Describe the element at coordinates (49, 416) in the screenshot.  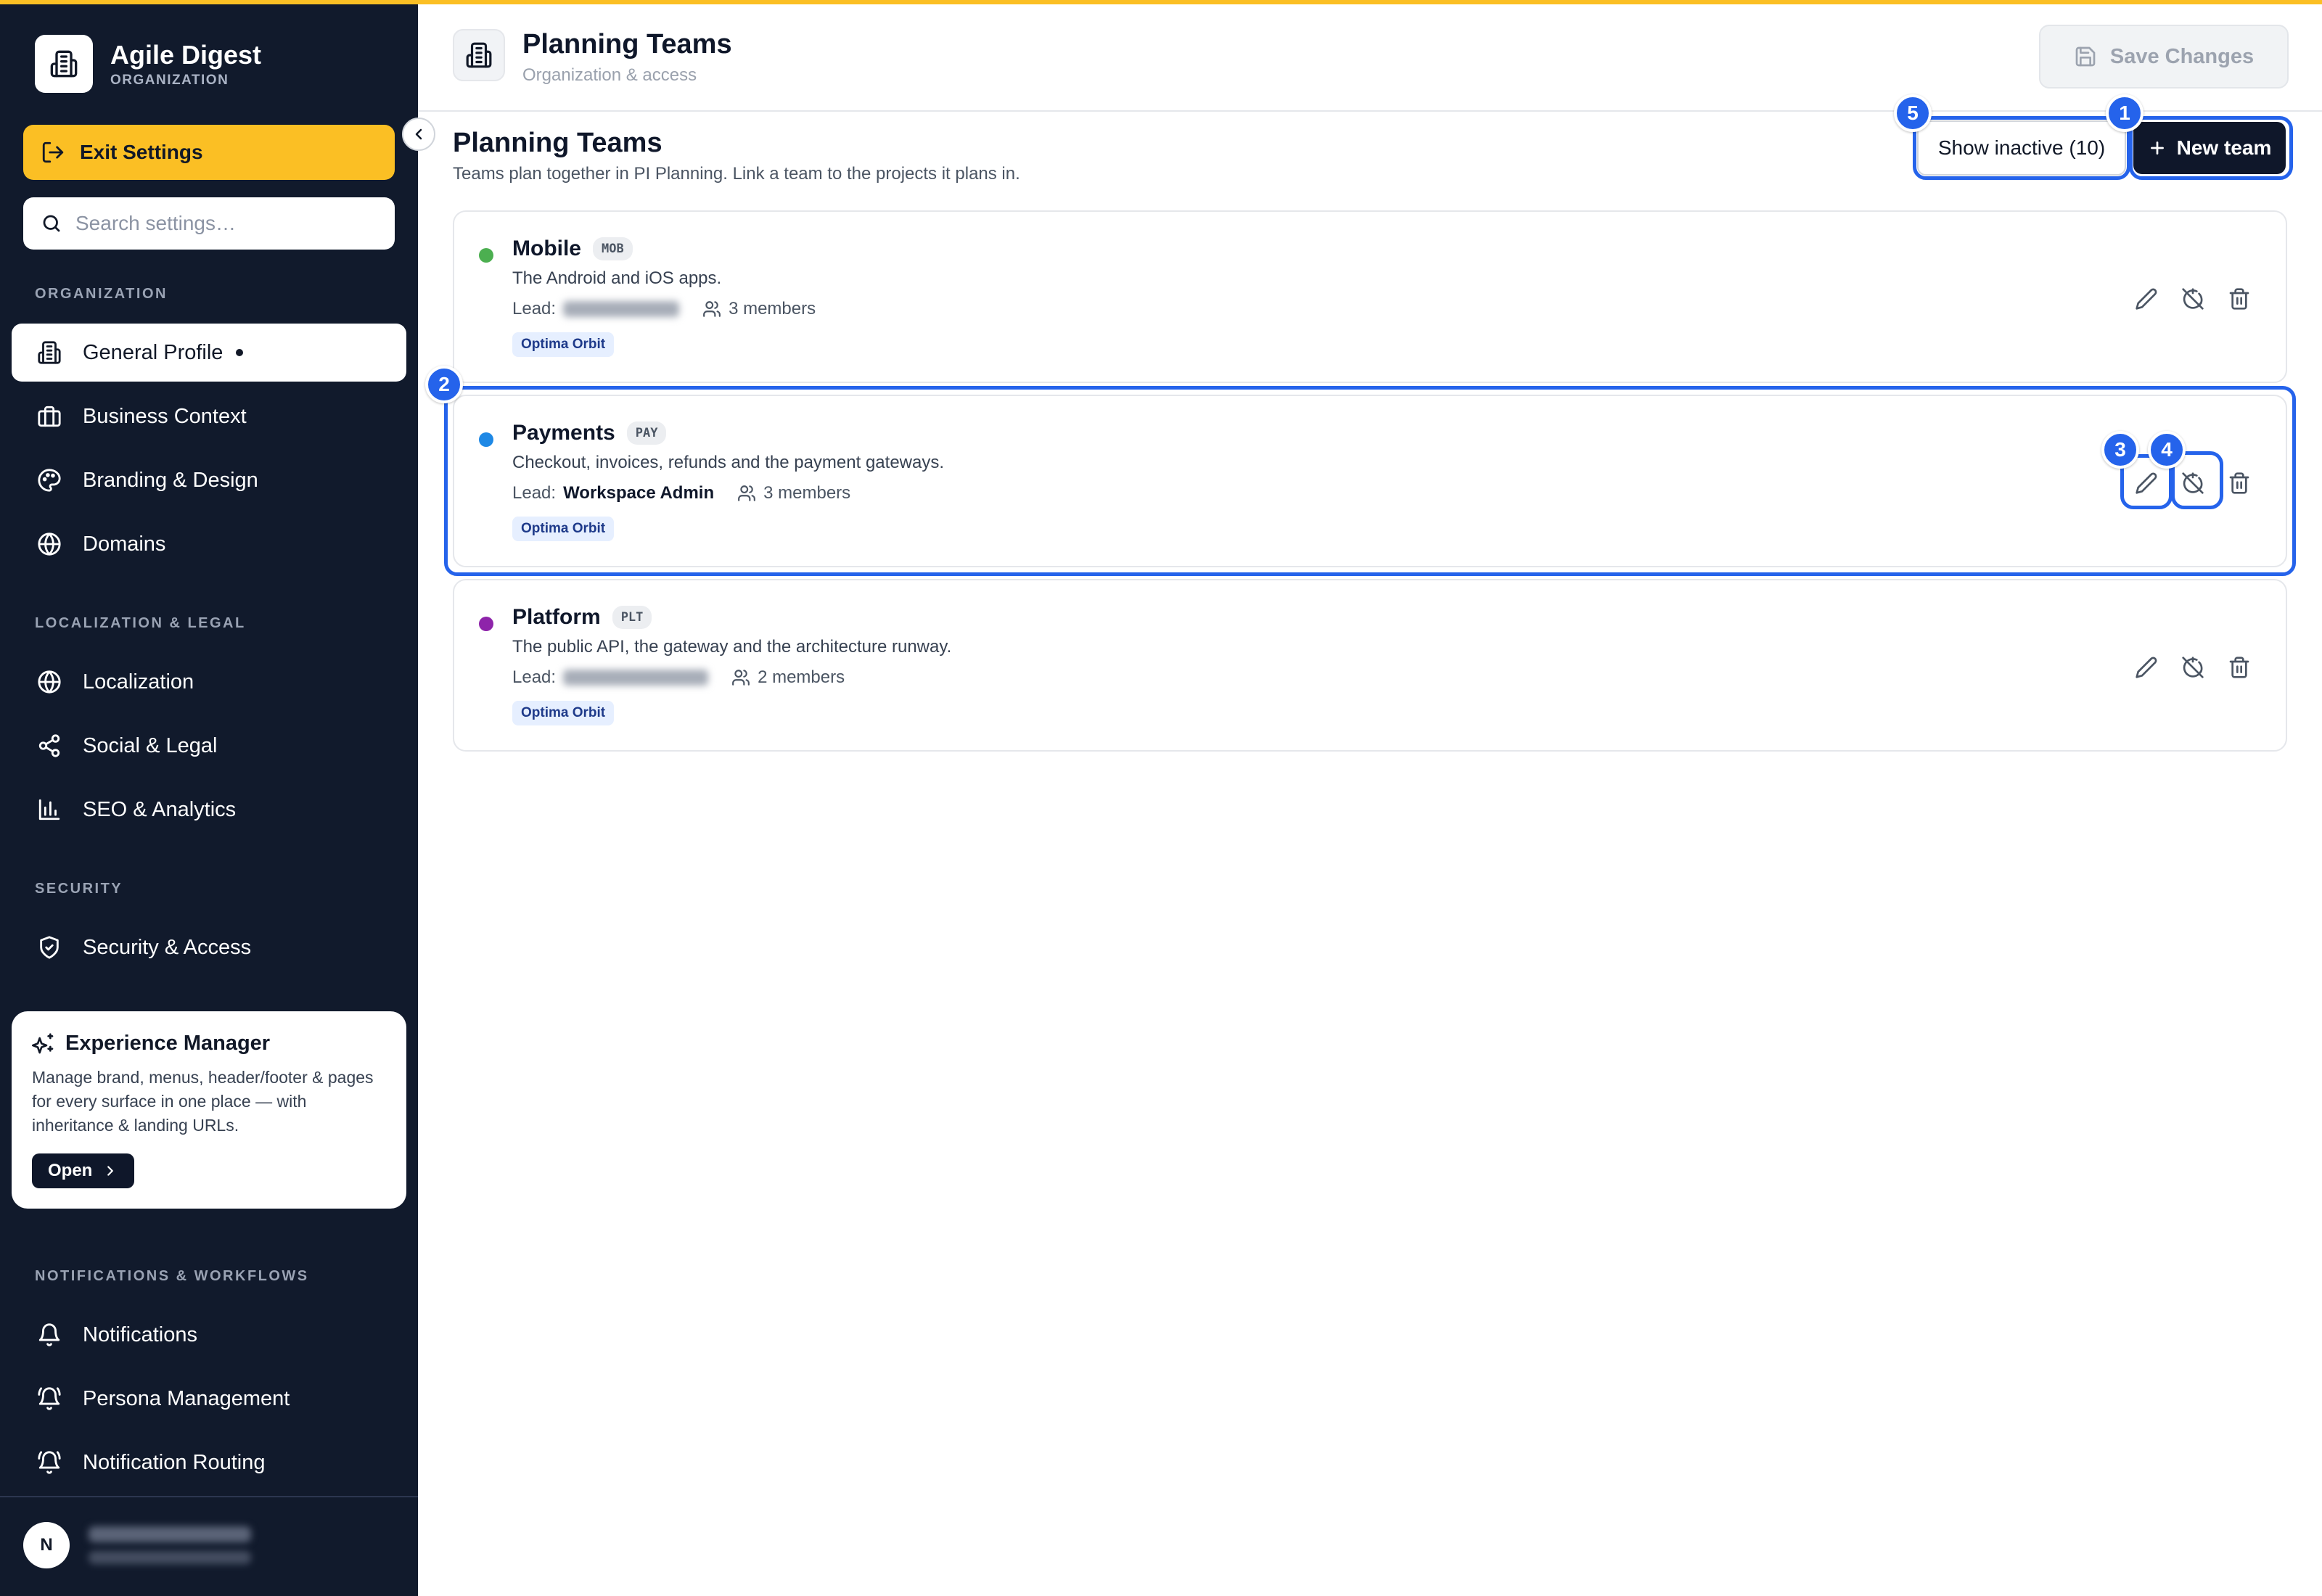
I see `briefcase-icon` at that location.